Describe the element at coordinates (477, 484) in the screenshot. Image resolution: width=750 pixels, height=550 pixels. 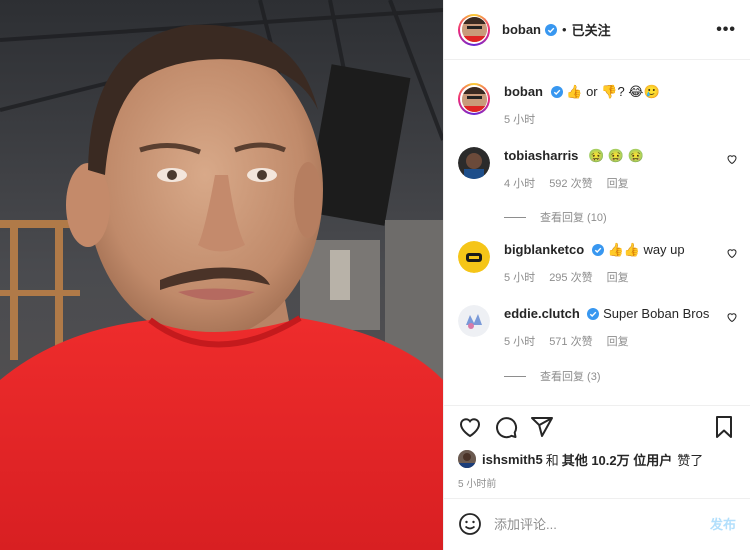
I see `post-timestamp: 5 小时前` at that location.